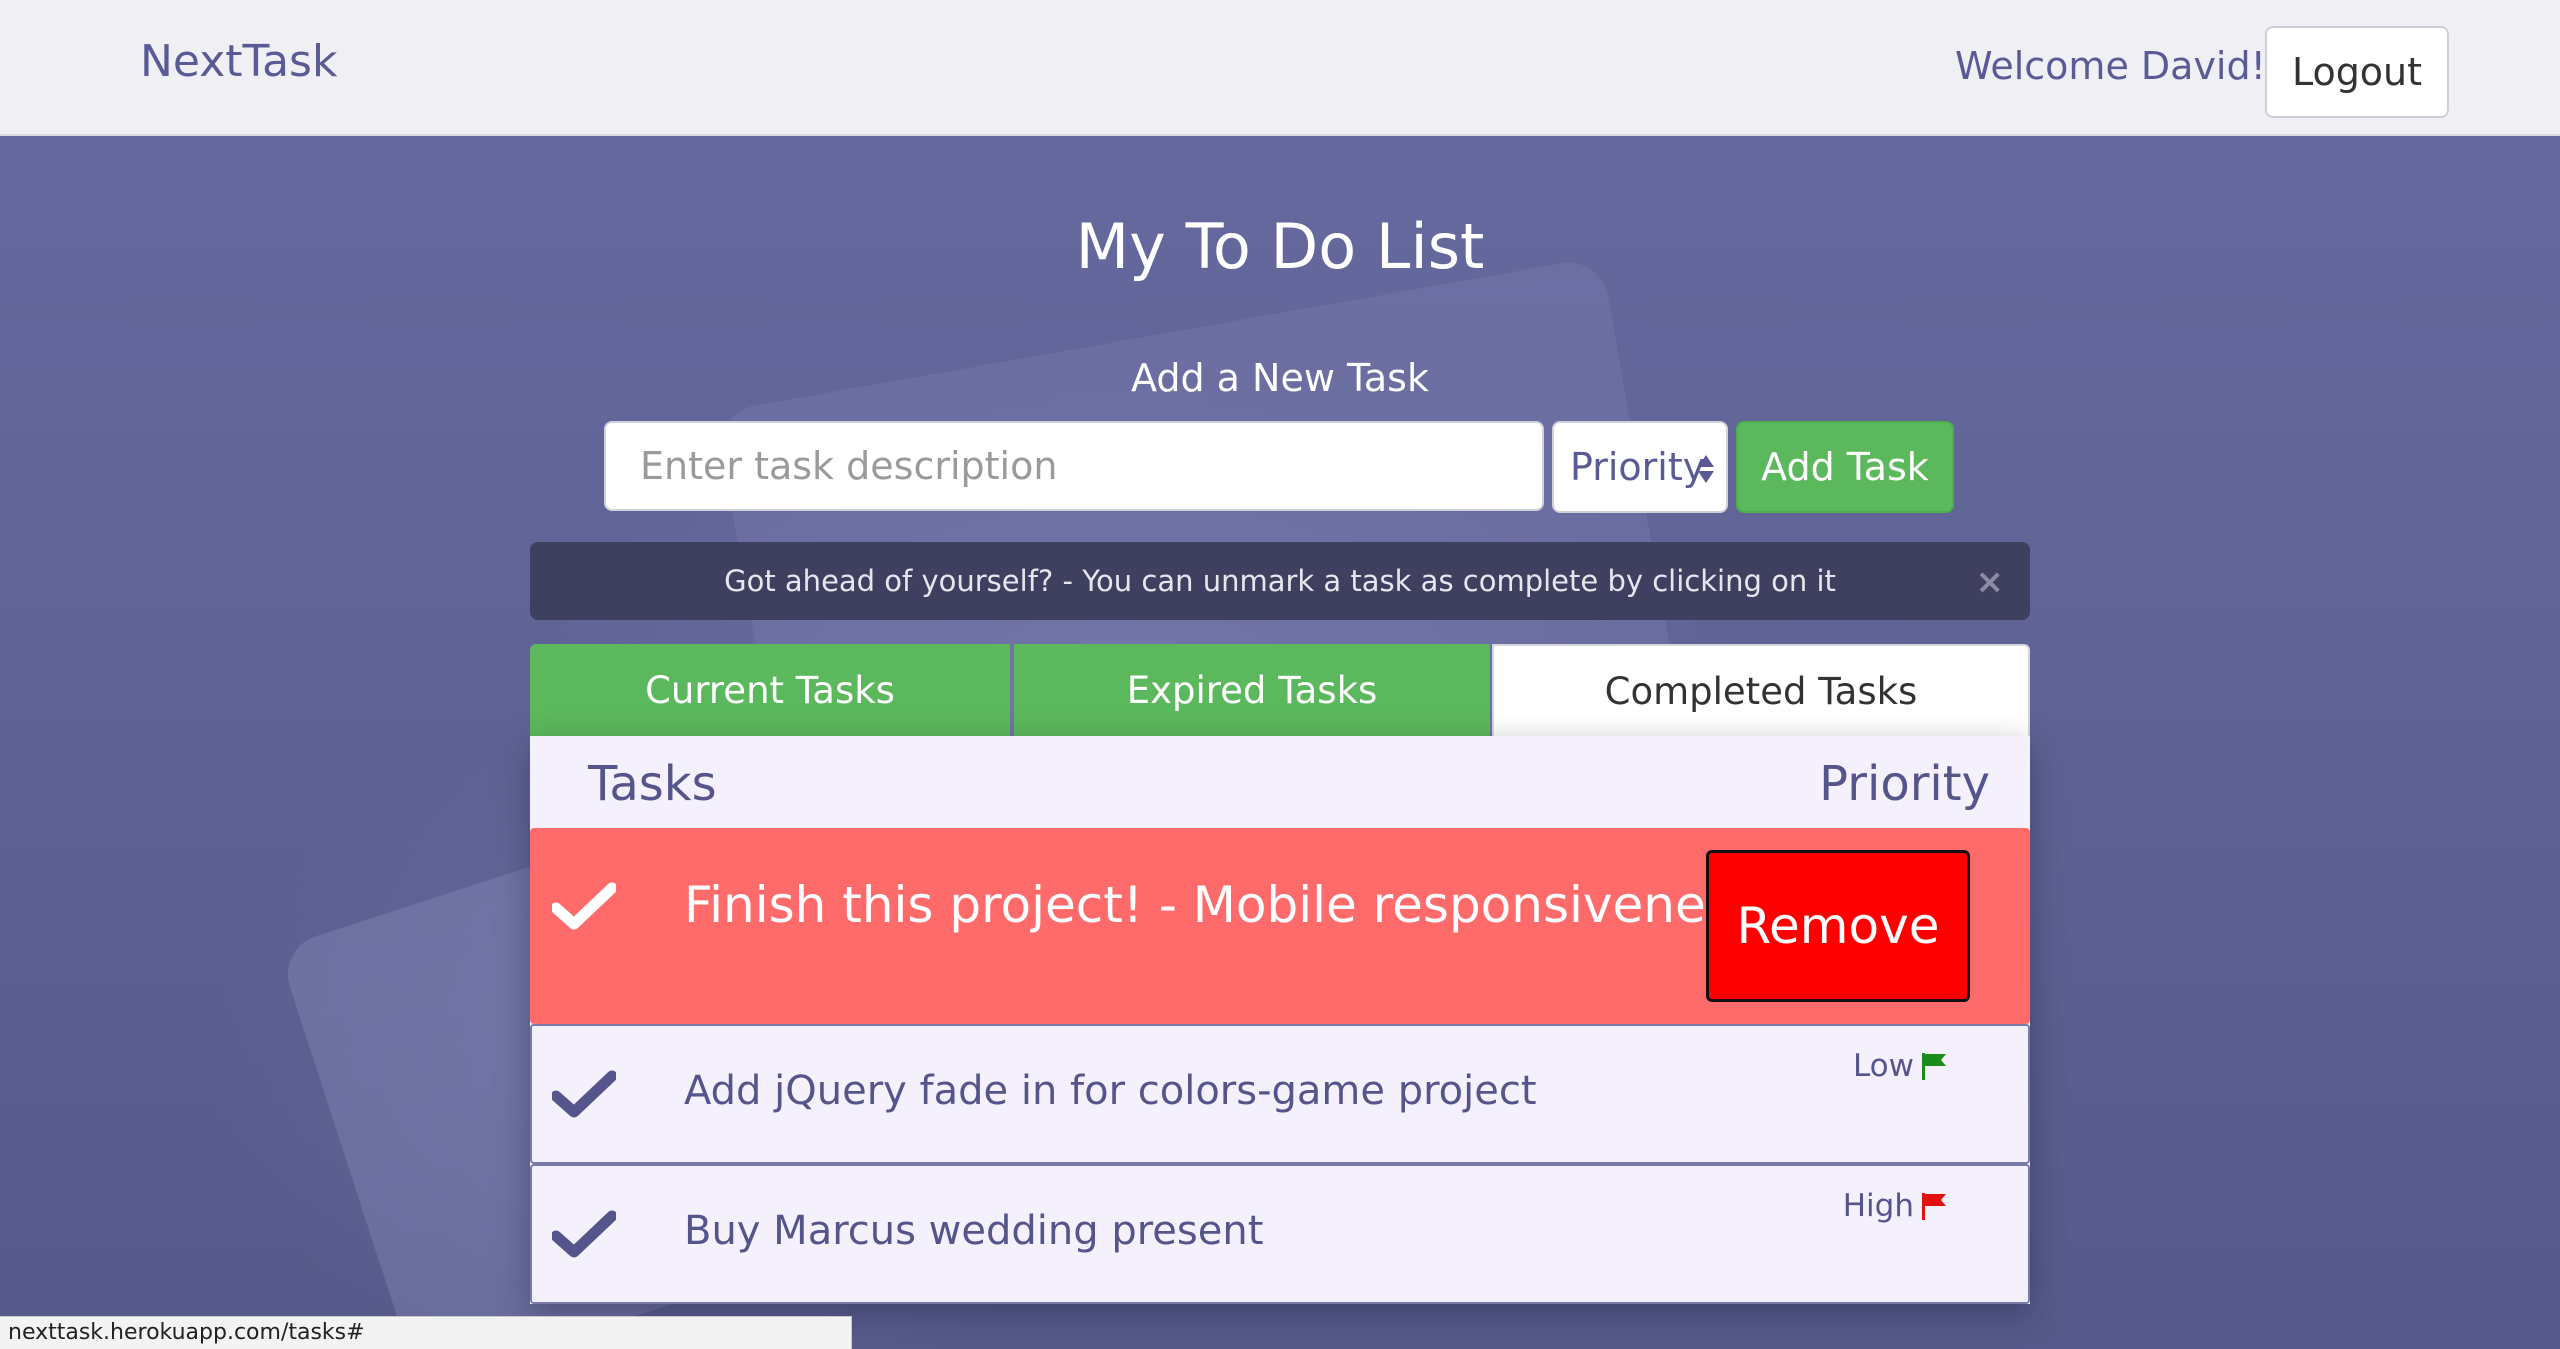 This screenshot has height=1349, width=2560. What do you see at coordinates (1845, 467) in the screenshot?
I see `add-task-button: Add Task` at bounding box center [1845, 467].